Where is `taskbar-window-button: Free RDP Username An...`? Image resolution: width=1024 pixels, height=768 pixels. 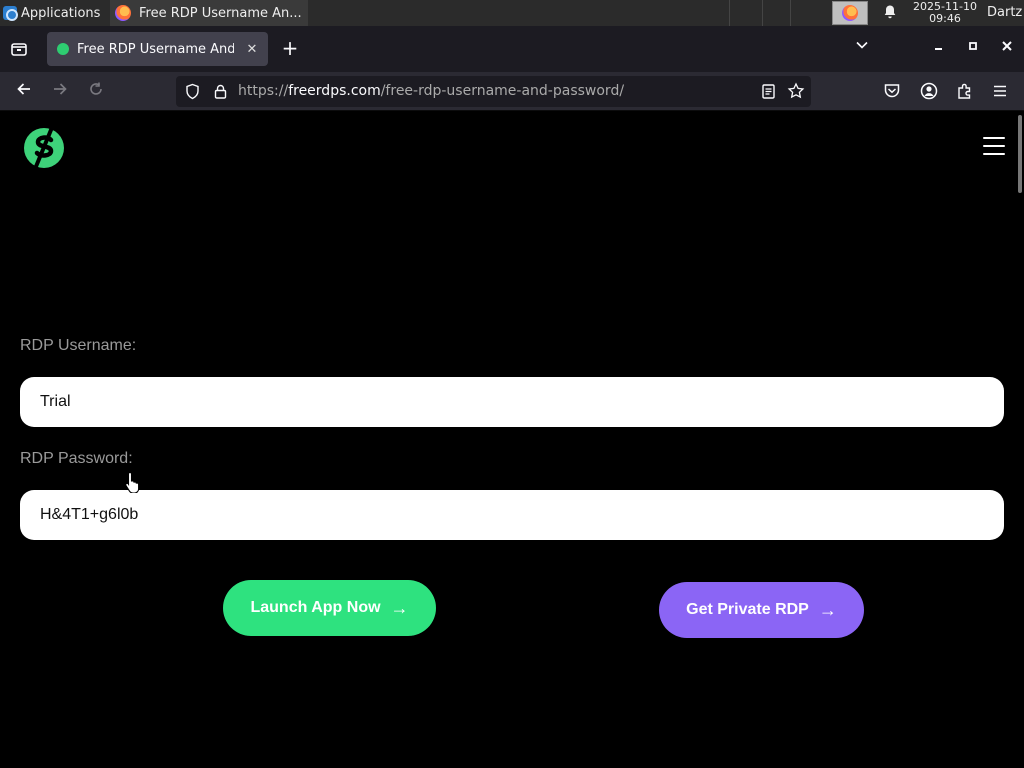
taskbar-window-button: Free RDP Username An... is located at coordinates (209, 13).